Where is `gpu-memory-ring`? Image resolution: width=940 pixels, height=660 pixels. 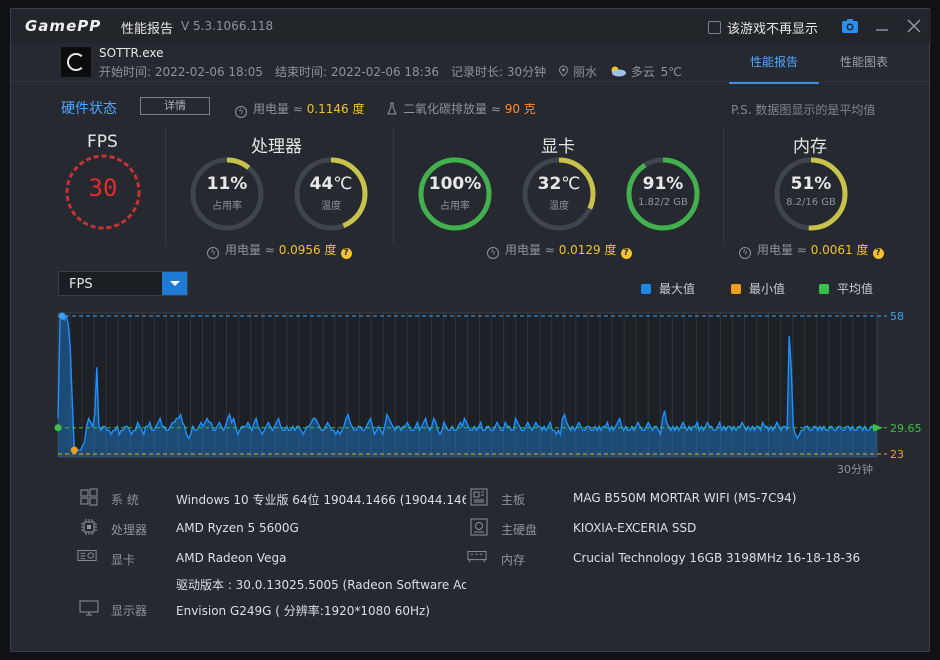
gpu-memory-ring is located at coordinates (663, 194).